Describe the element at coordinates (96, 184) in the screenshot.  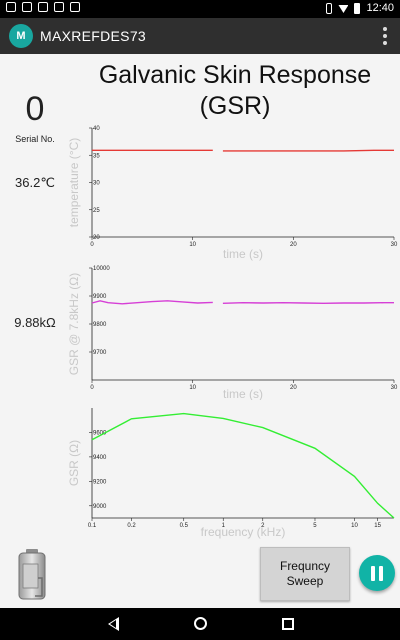
I see `y-tick-label: 30` at that location.